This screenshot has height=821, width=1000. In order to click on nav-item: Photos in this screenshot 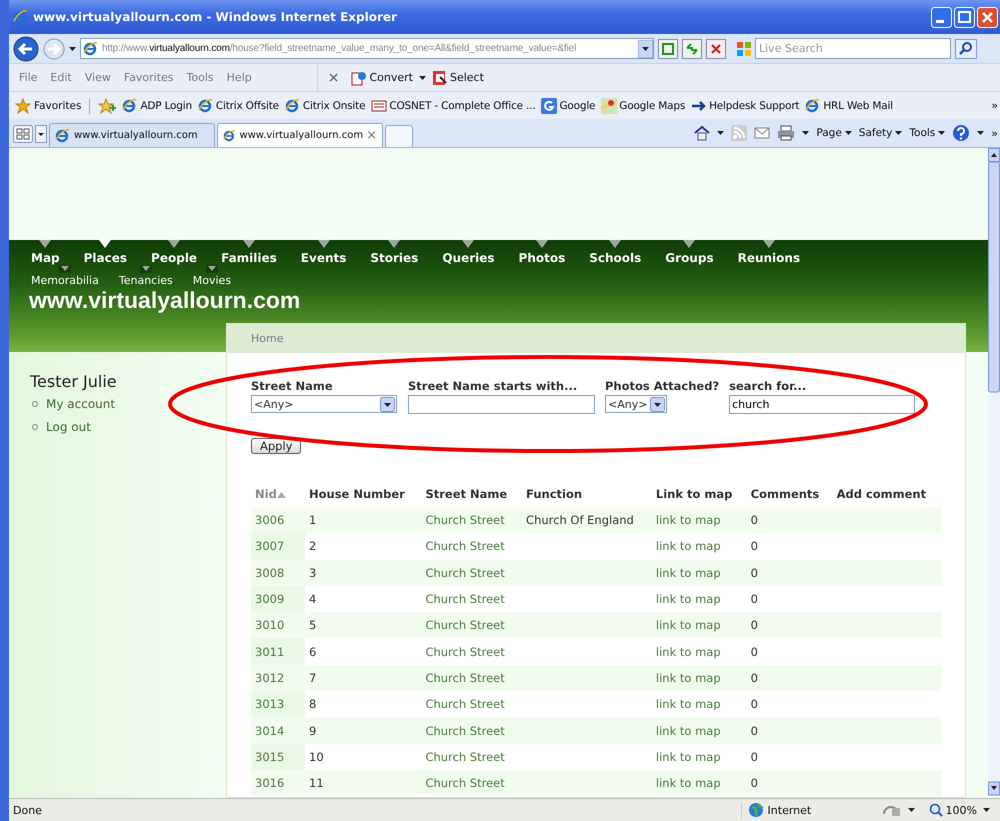, I will do `click(542, 258)`.